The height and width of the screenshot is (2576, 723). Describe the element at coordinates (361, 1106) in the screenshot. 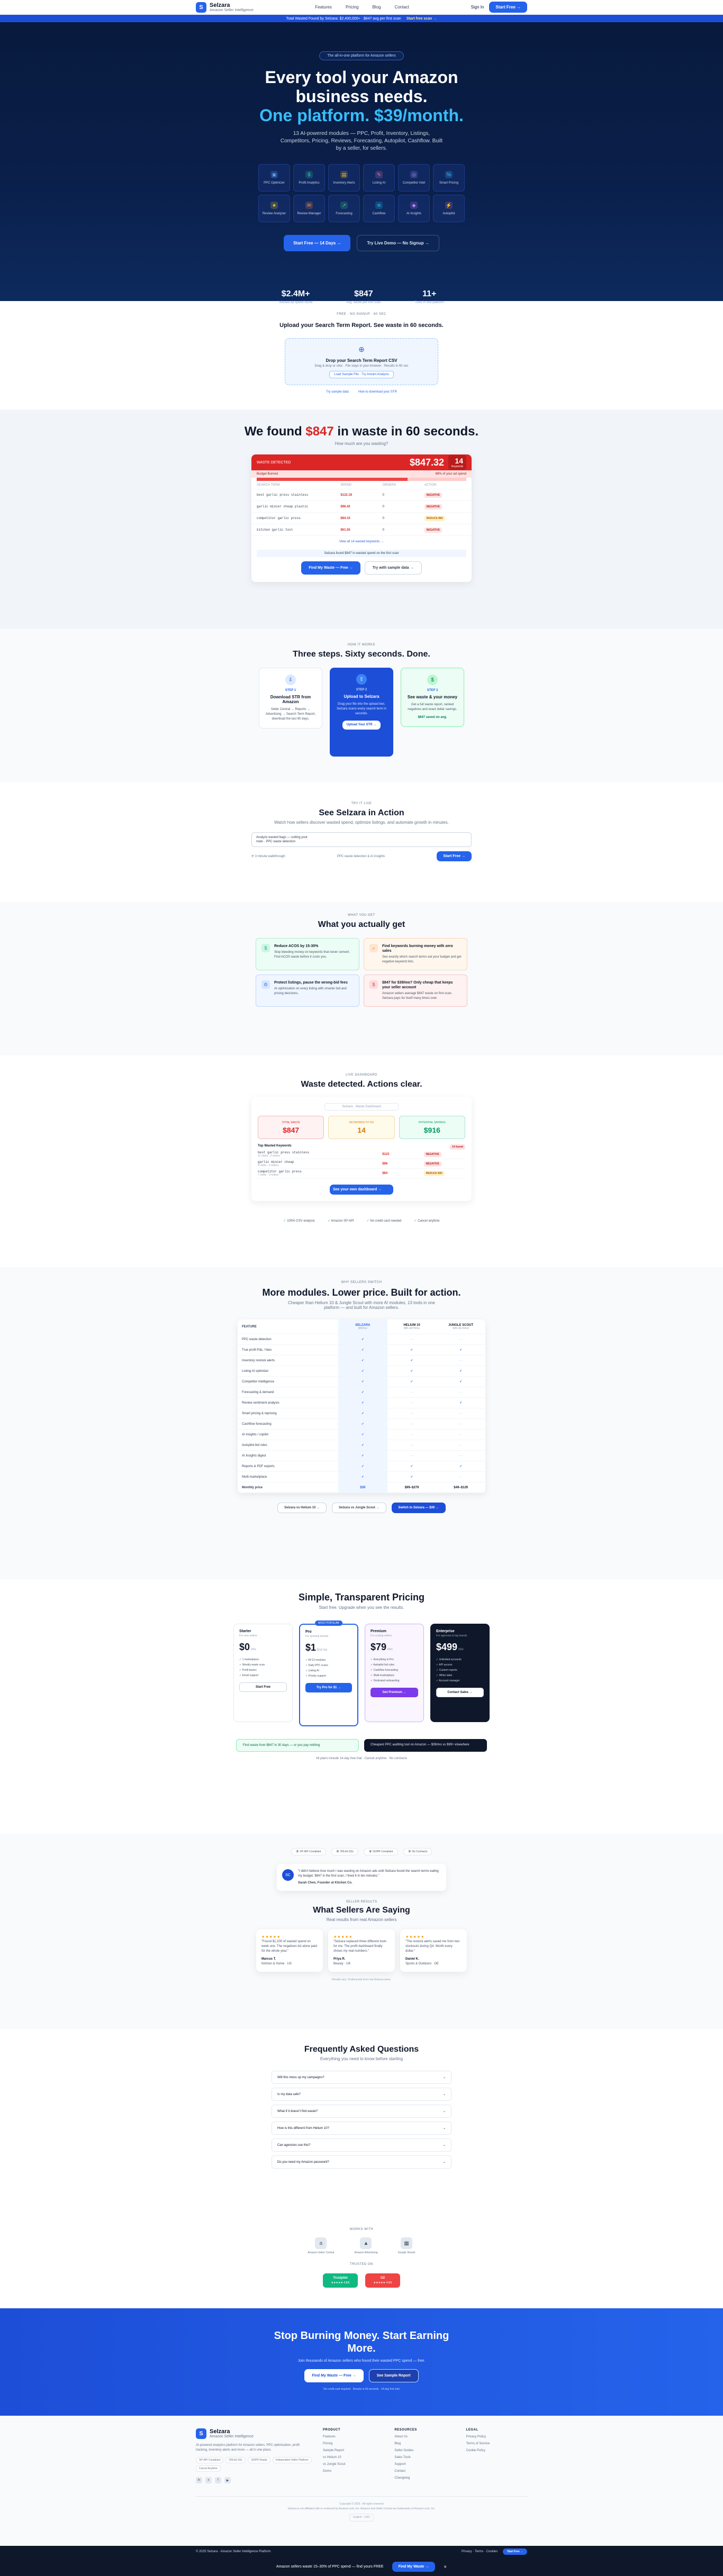

I see `dashboard-search: Selzara · Waste Dashboard` at that location.